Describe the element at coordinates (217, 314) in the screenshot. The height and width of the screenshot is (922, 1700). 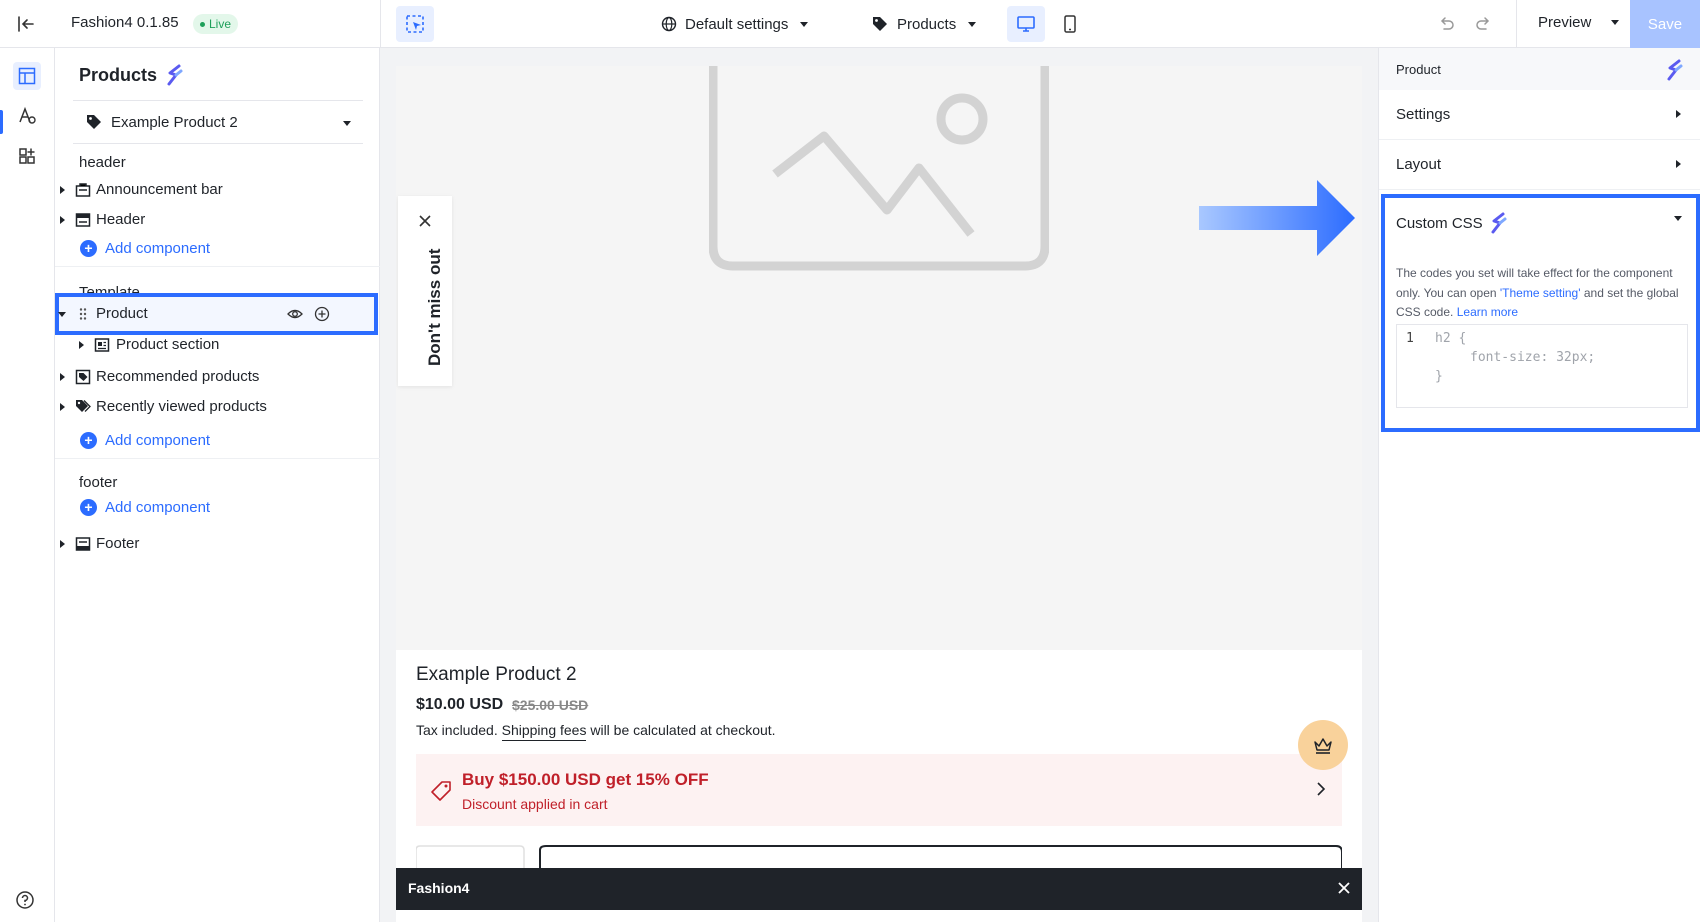
I see `tree-item-product: Product` at that location.